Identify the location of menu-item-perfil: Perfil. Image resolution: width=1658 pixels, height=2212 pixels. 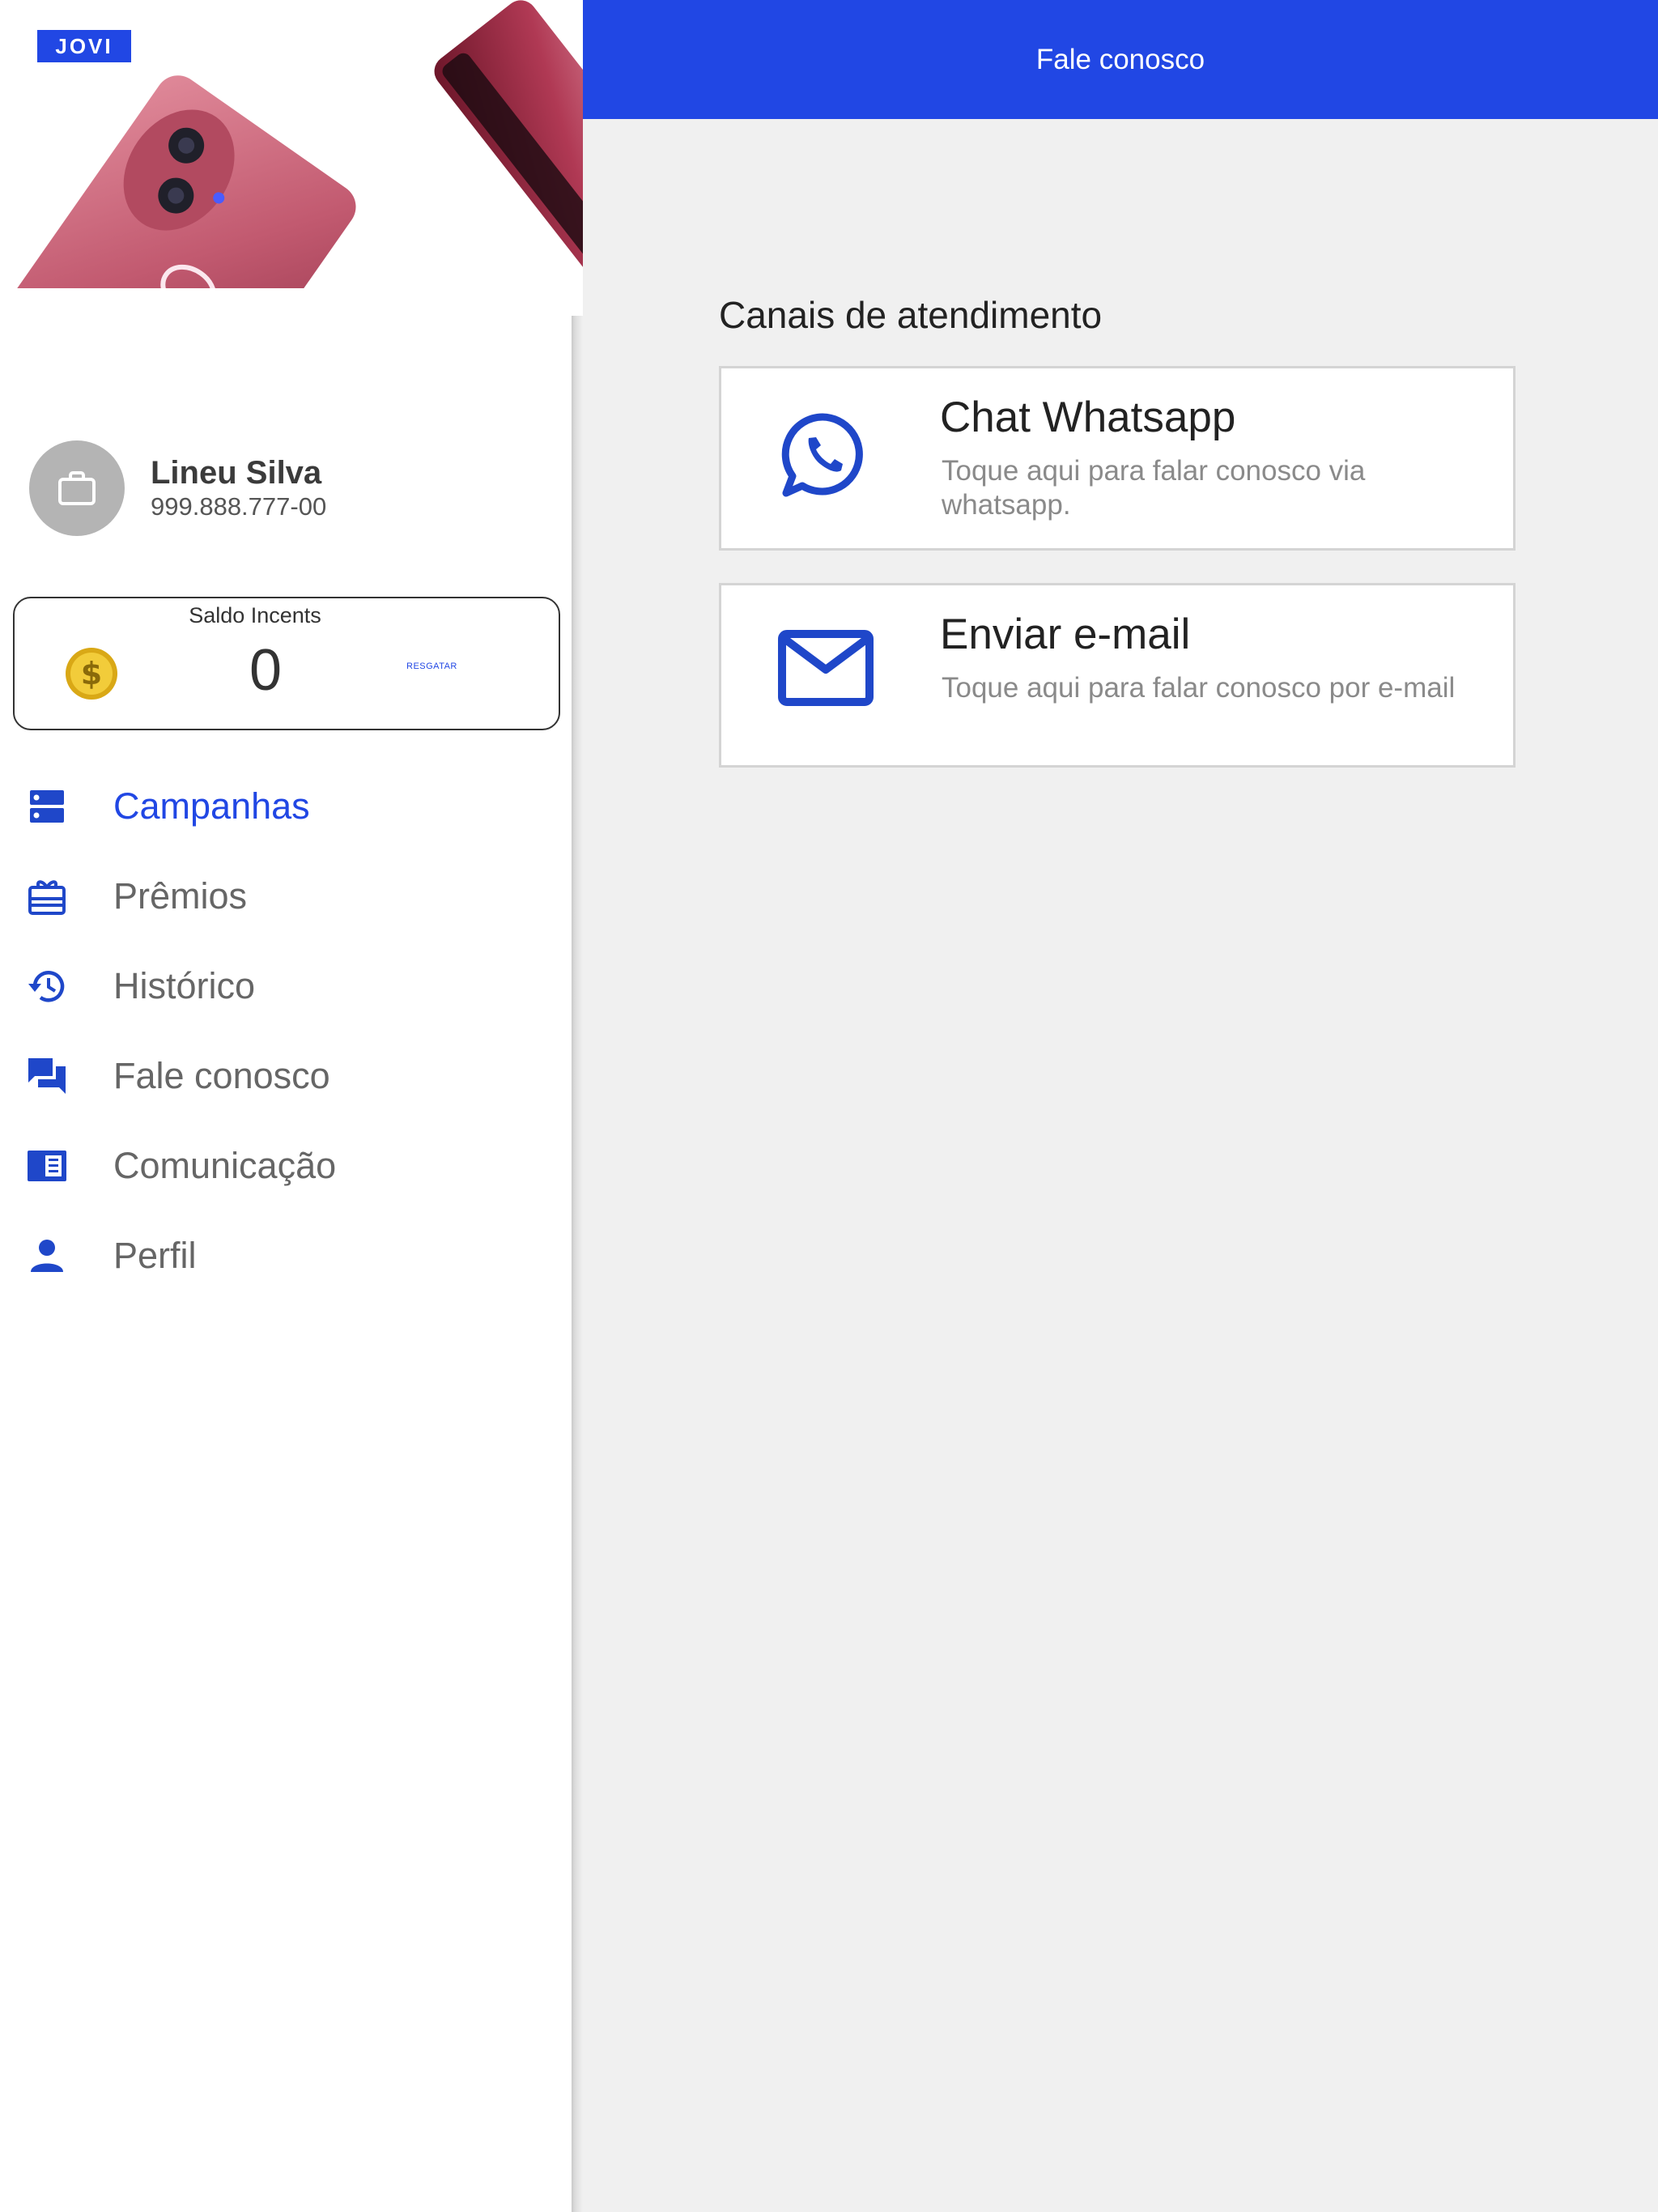
(283, 1255).